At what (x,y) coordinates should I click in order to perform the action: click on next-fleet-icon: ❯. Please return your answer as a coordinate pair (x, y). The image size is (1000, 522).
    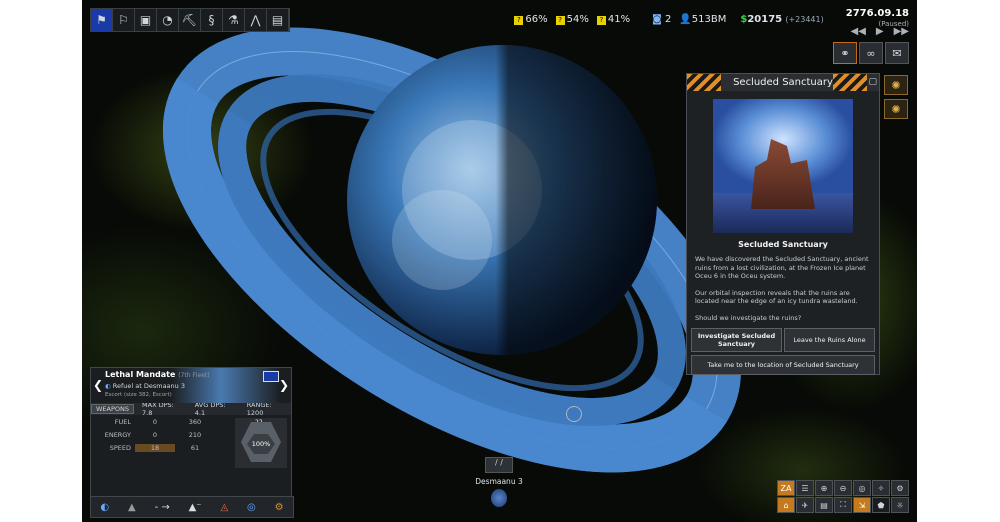
    Looking at the image, I should click on (284, 385).